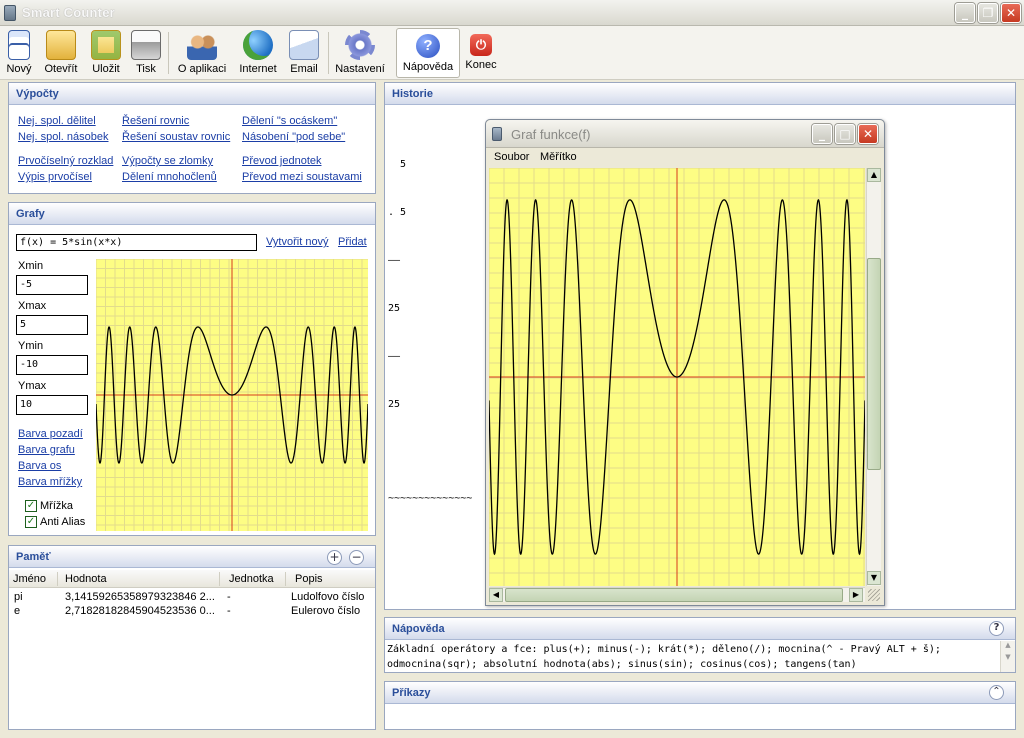  I want to click on link-list-primes: Výpis prvočísel, so click(55, 177).